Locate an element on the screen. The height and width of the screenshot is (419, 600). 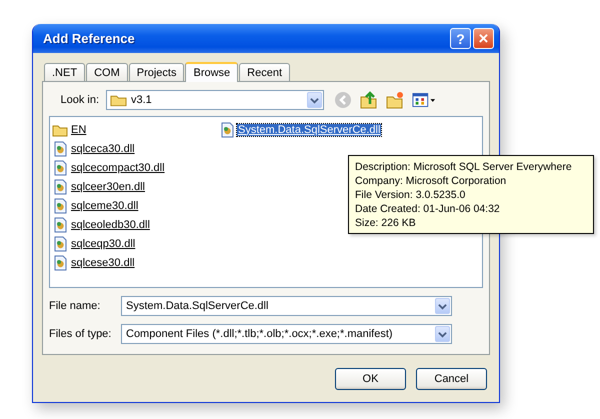
file-item: sqlceqp30.dll is located at coordinates (103, 244).